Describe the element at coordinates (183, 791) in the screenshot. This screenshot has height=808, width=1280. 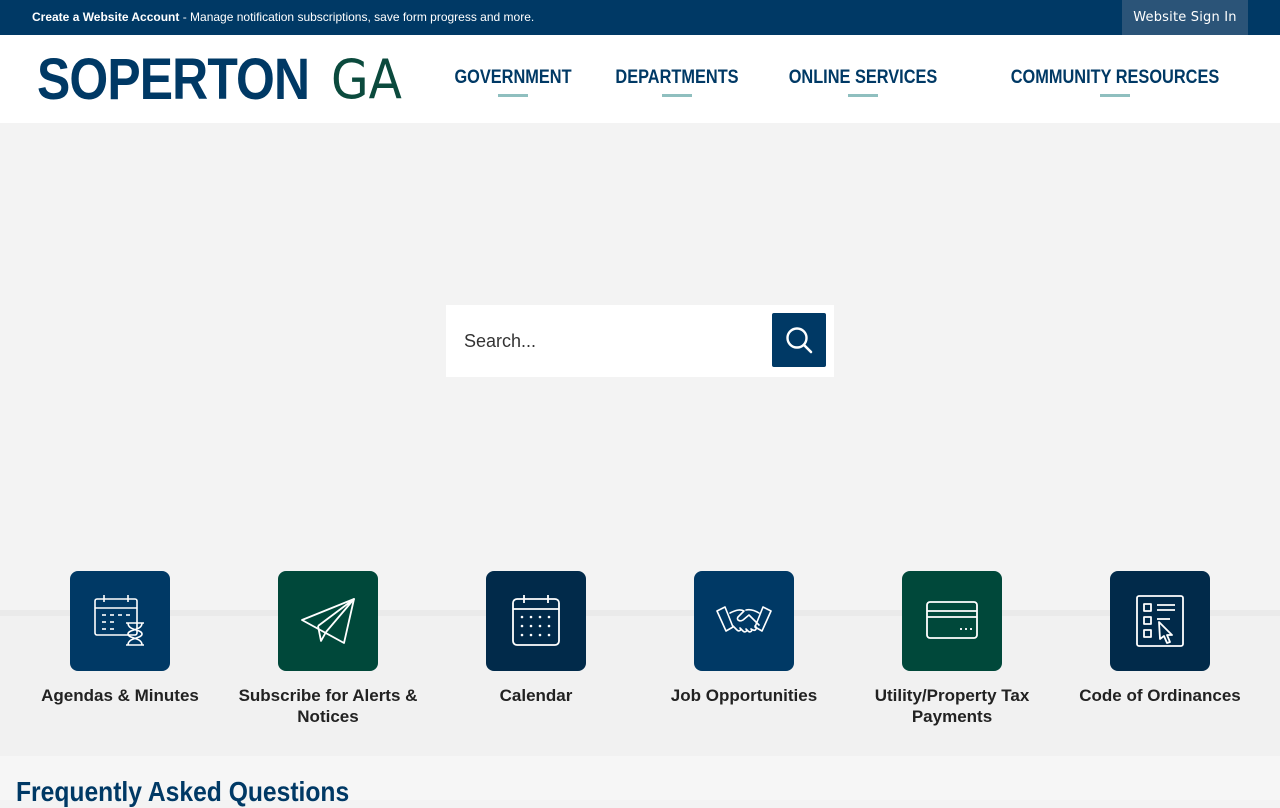
I see `faq-heading: Frequently Asked Questions` at that location.